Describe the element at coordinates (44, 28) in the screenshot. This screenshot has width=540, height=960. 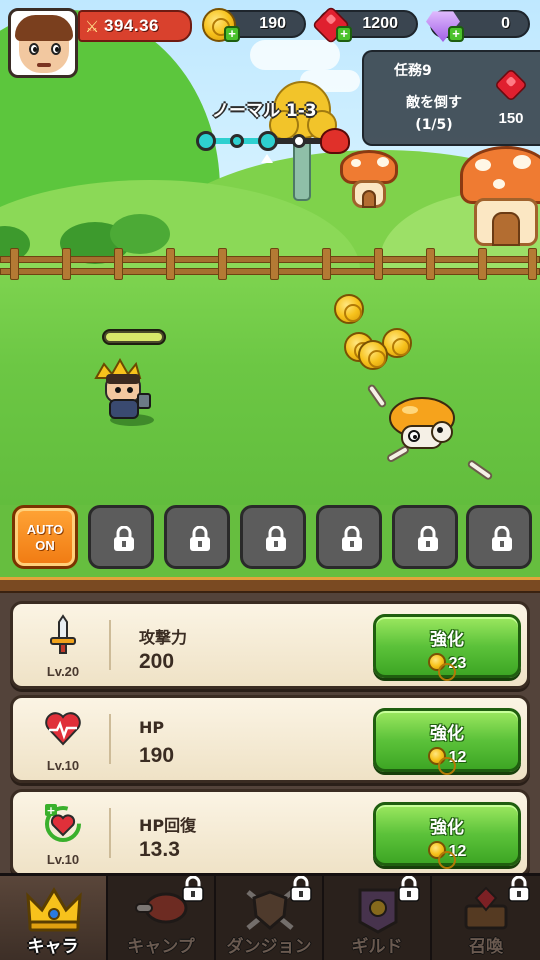
I see `avatar-hair` at that location.